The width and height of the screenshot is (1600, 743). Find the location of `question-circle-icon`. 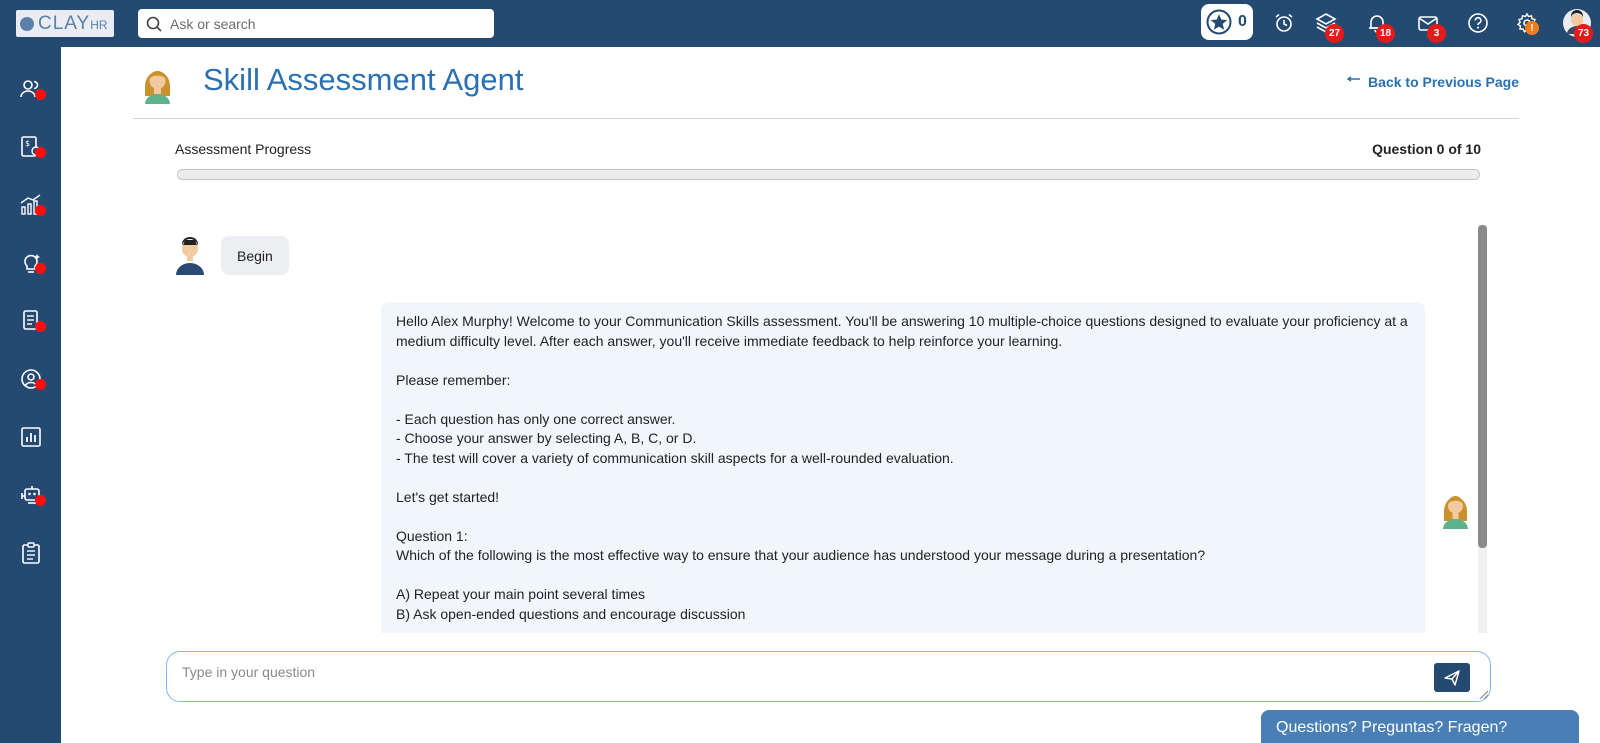

question-circle-icon is located at coordinates (1478, 23).